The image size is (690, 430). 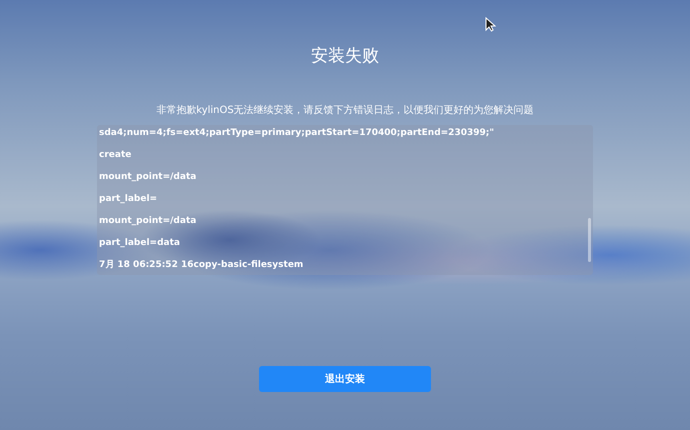 I want to click on scrollbar-thumb, so click(x=589, y=240).